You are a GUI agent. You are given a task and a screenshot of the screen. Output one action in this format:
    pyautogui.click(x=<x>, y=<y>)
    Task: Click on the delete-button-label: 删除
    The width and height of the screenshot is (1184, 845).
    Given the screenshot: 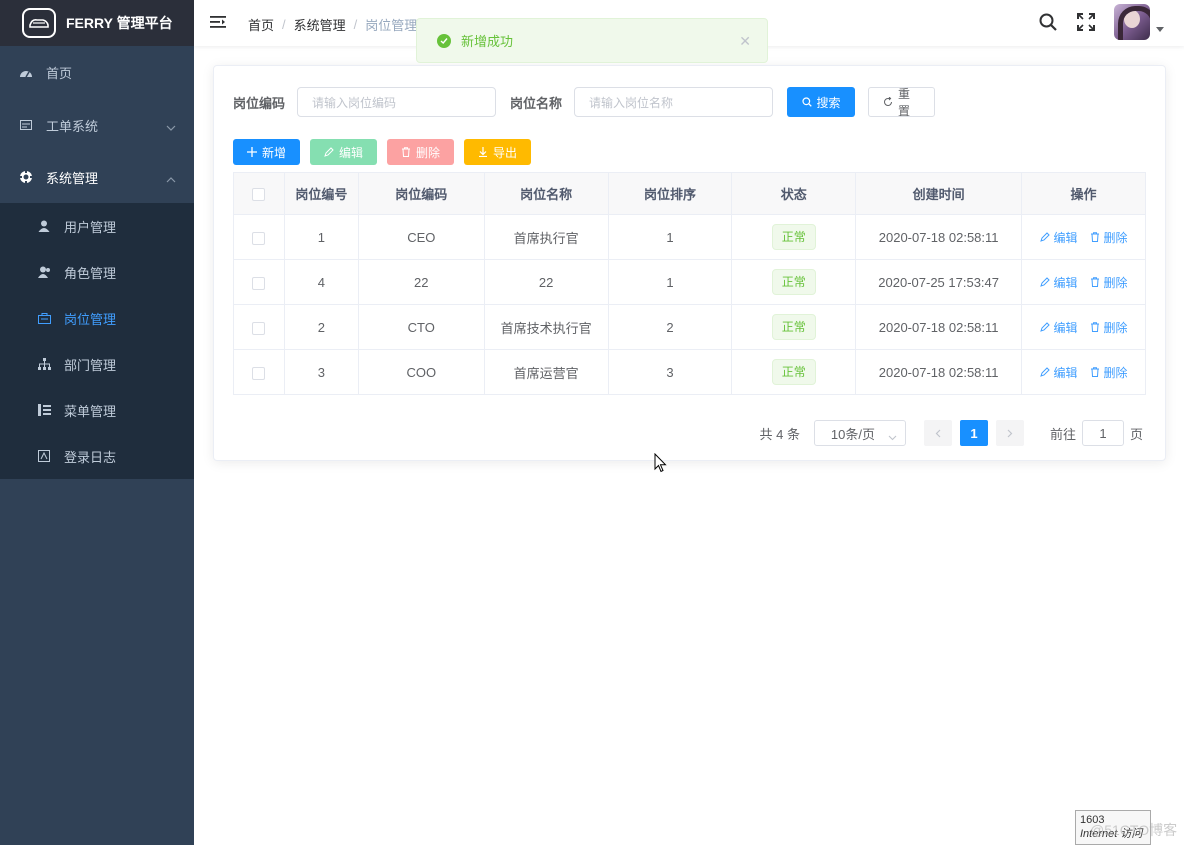 What is the action you would take?
    pyautogui.click(x=427, y=152)
    